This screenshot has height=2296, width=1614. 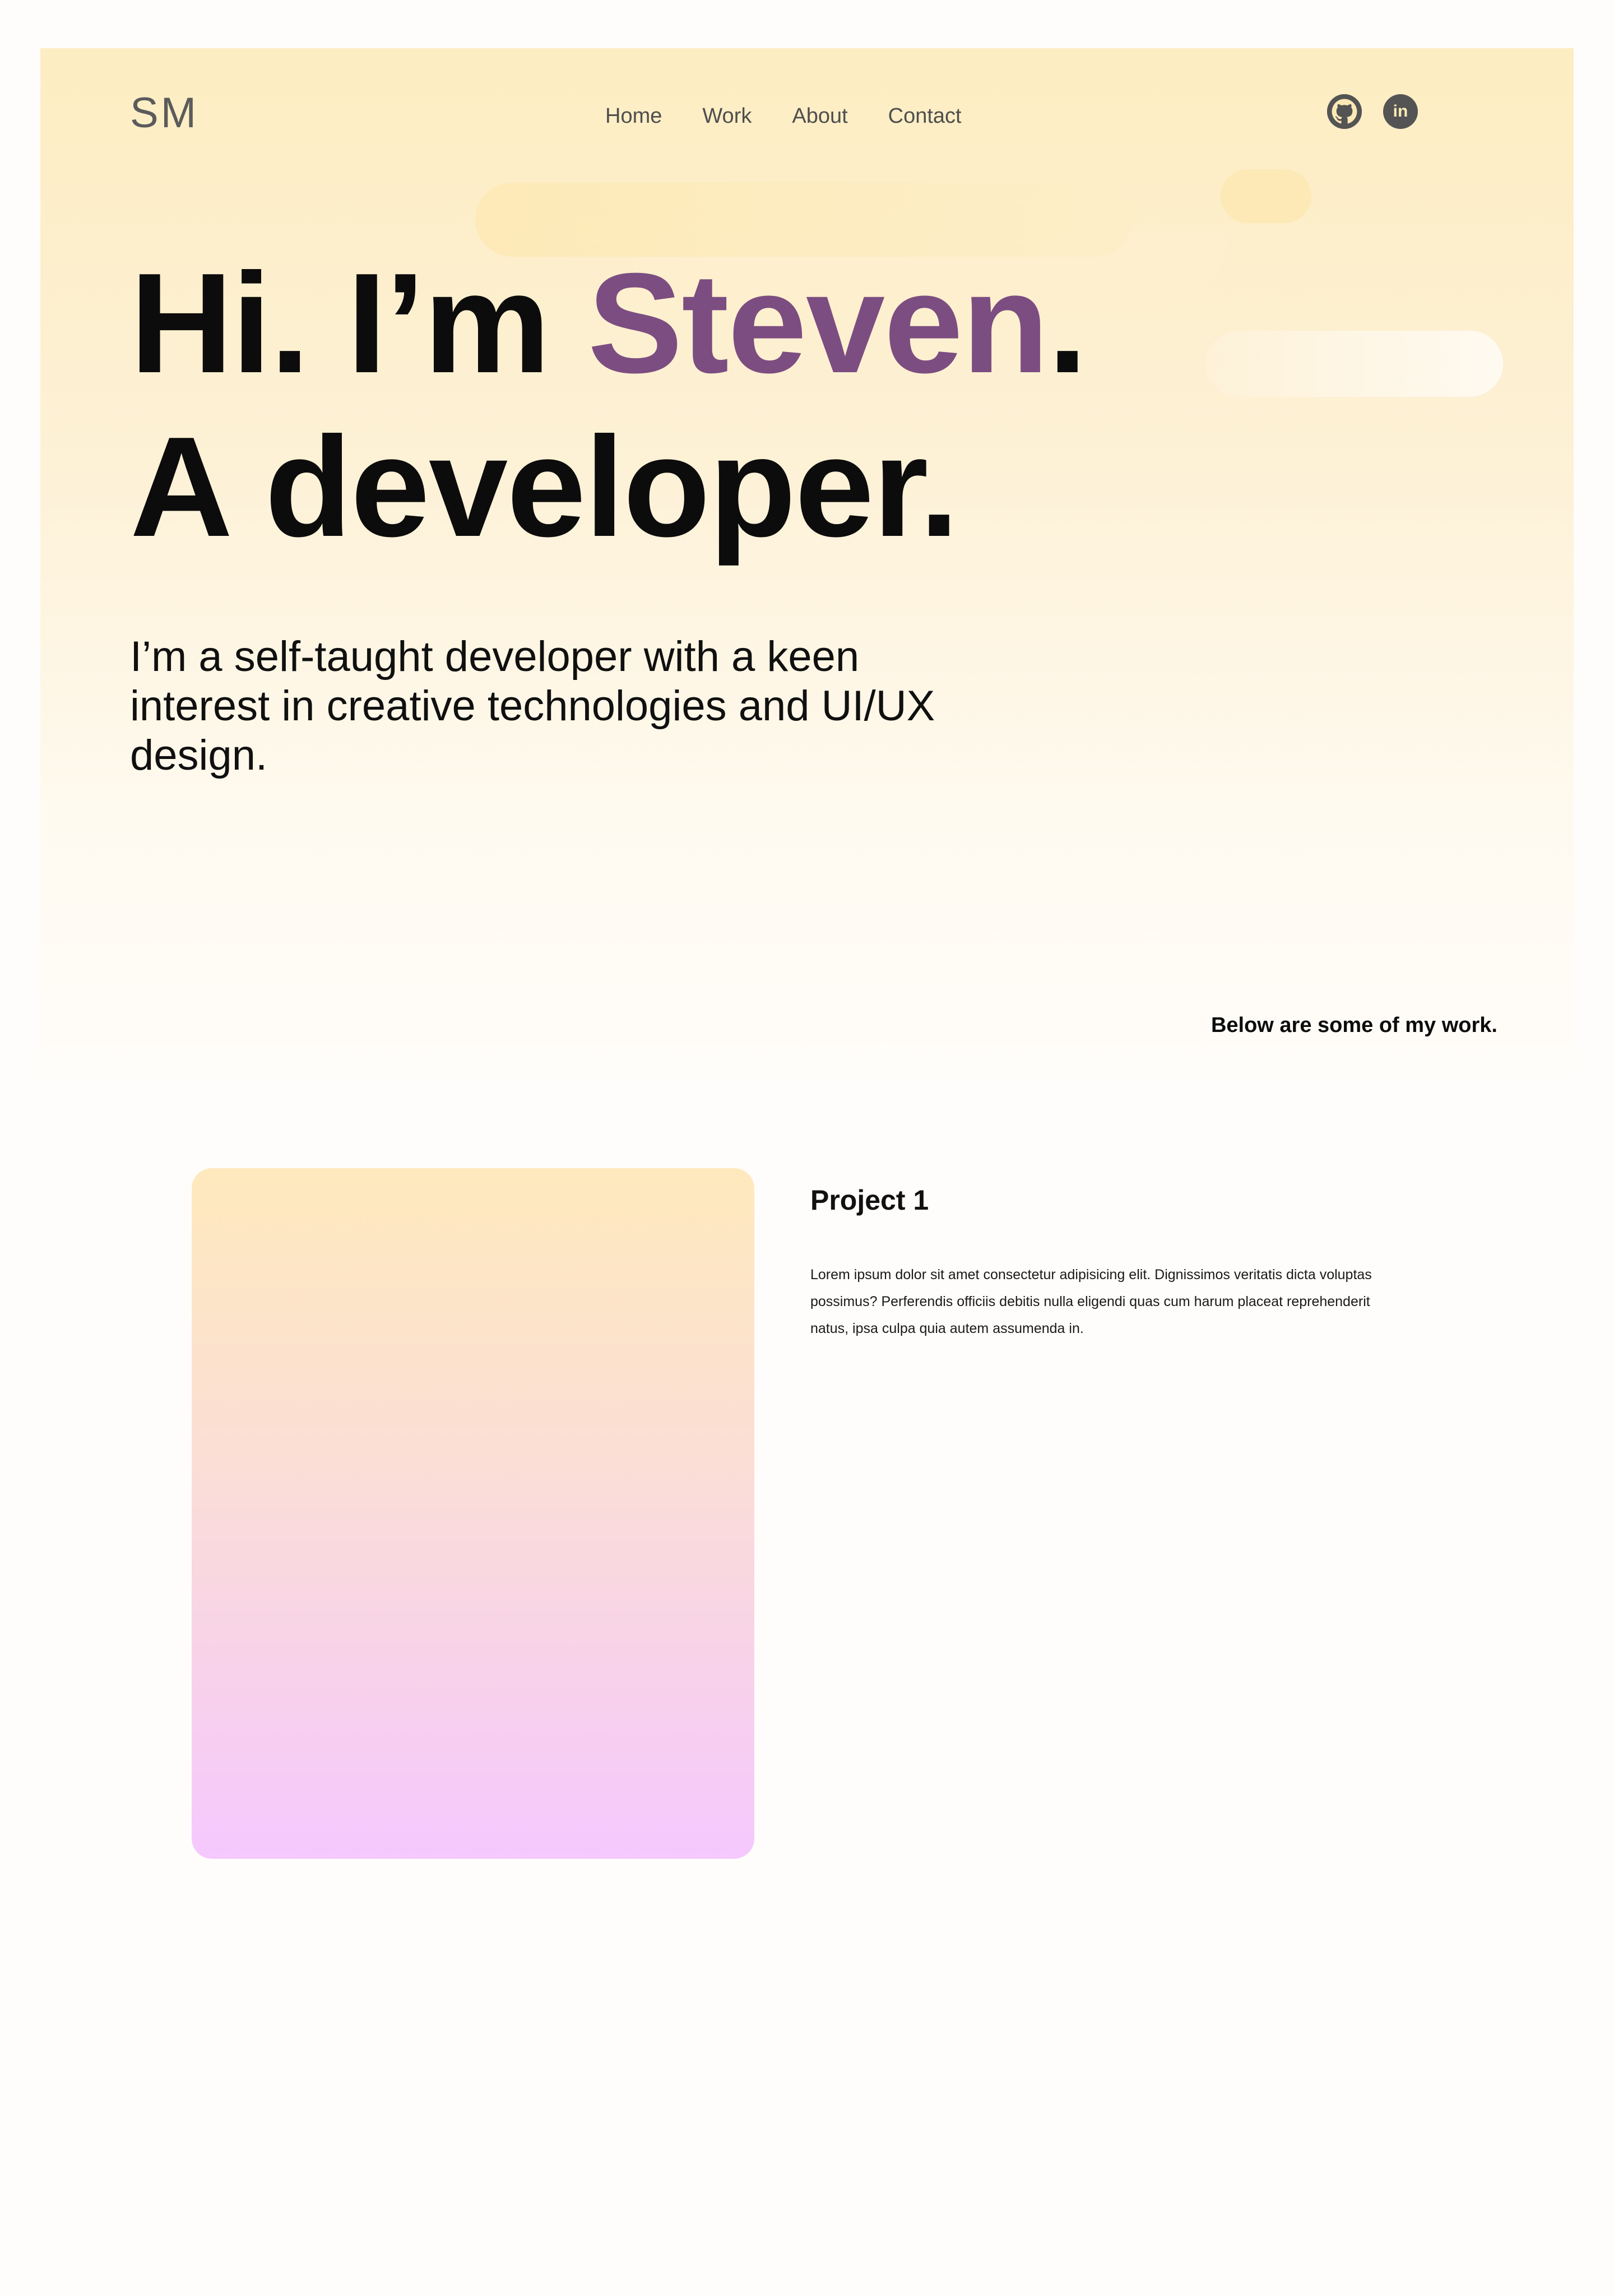 What do you see at coordinates (1372, 111) in the screenshot?
I see `social-links: in` at bounding box center [1372, 111].